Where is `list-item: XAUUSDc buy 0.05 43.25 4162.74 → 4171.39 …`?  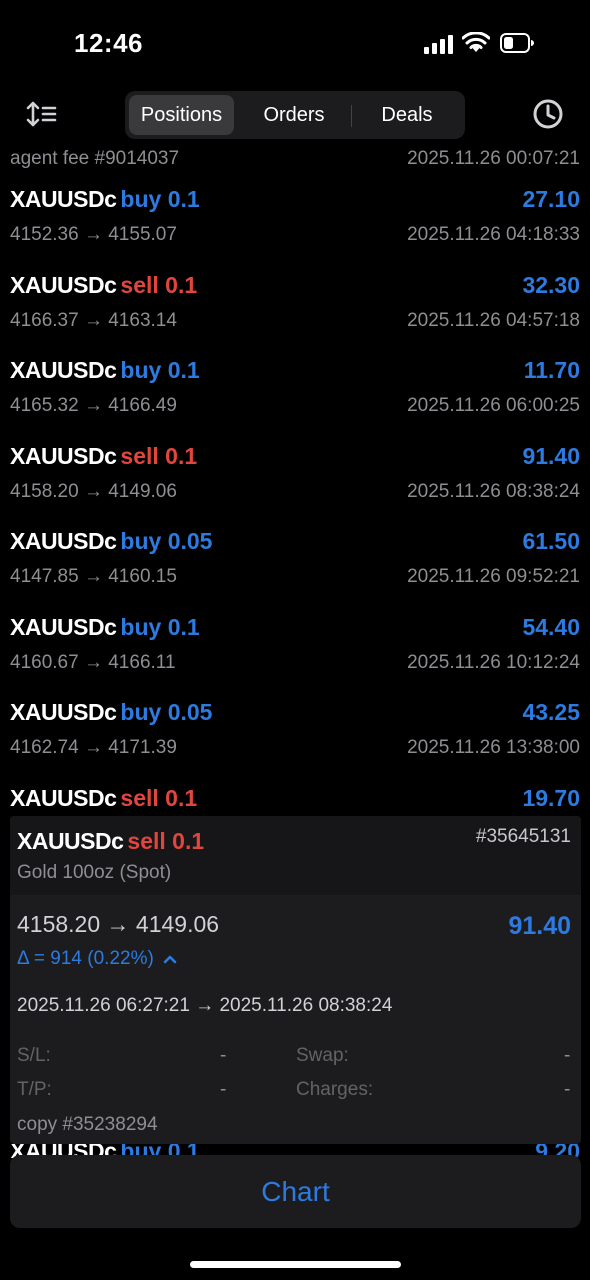
list-item: XAUUSDc buy 0.05 43.25 4162.74 → 4171.39 … is located at coordinates (295, 732).